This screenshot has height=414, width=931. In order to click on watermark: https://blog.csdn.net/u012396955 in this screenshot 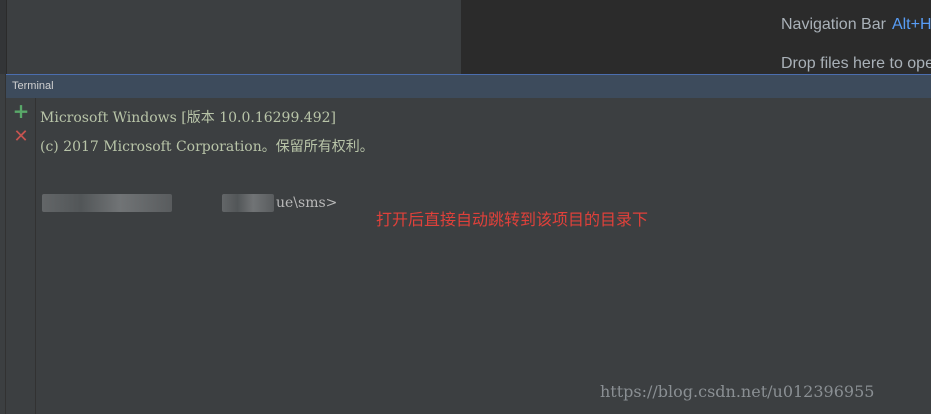, I will do `click(737, 391)`.